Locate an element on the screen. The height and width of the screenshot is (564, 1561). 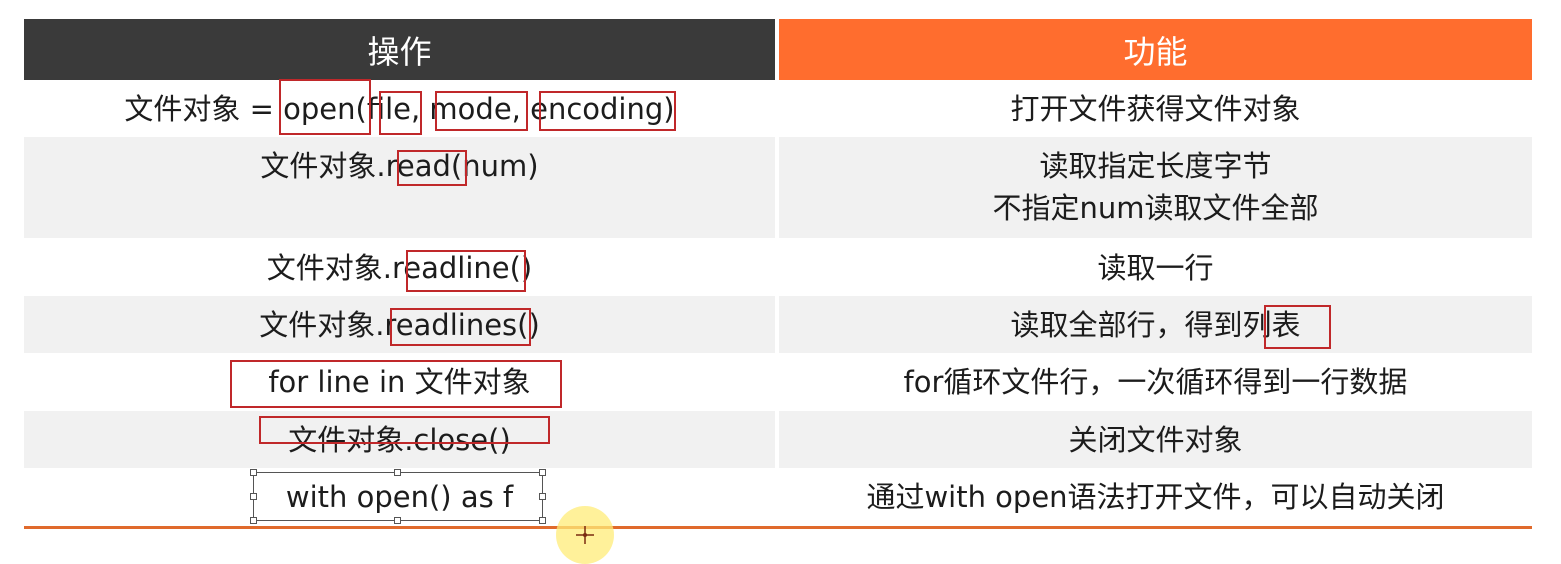
function-cell: 通过with open语法打开文件，可以自动关闭 is located at coordinates (1155, 497).